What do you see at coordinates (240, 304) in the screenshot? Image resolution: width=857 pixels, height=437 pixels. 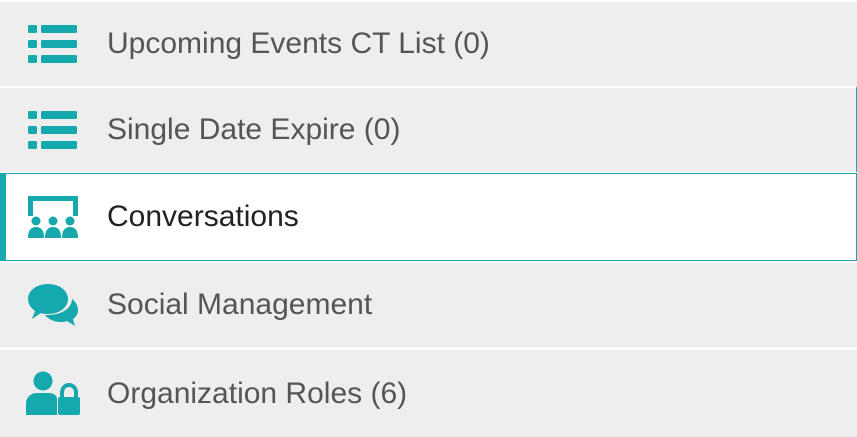 I see `menu-item-label: Social Management` at bounding box center [240, 304].